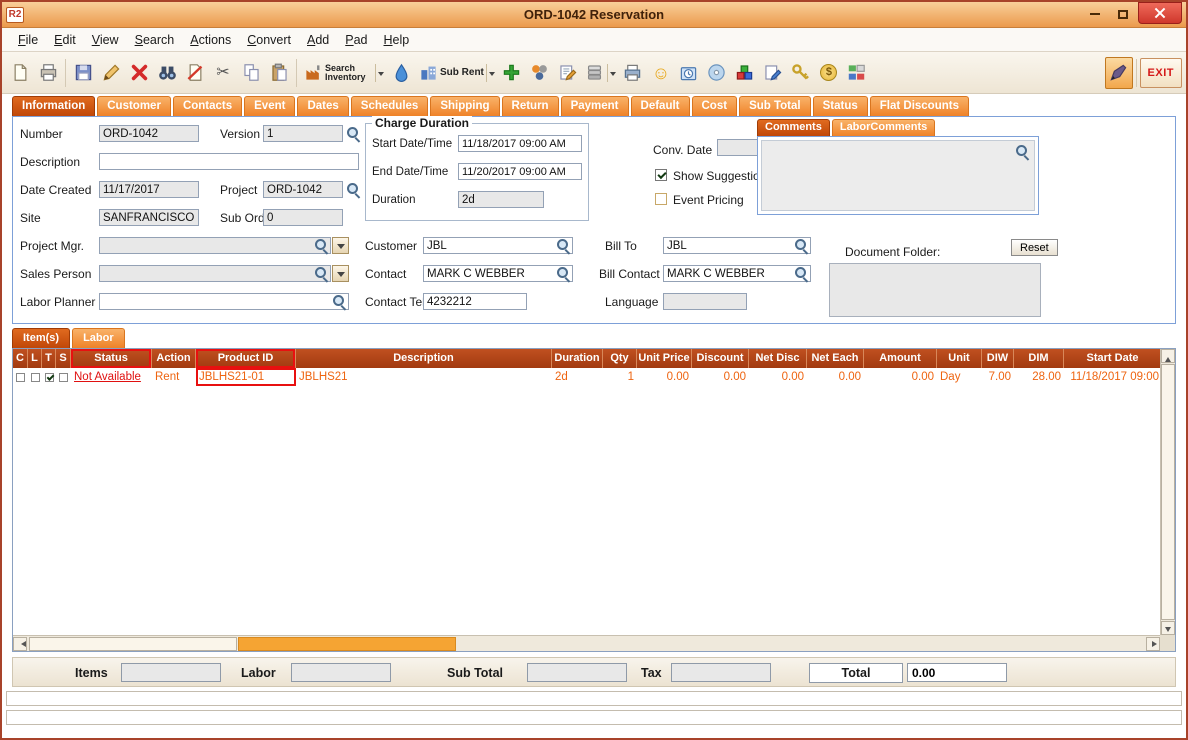  I want to click on tab-flat-discounts: Flat Discounts, so click(919, 106).